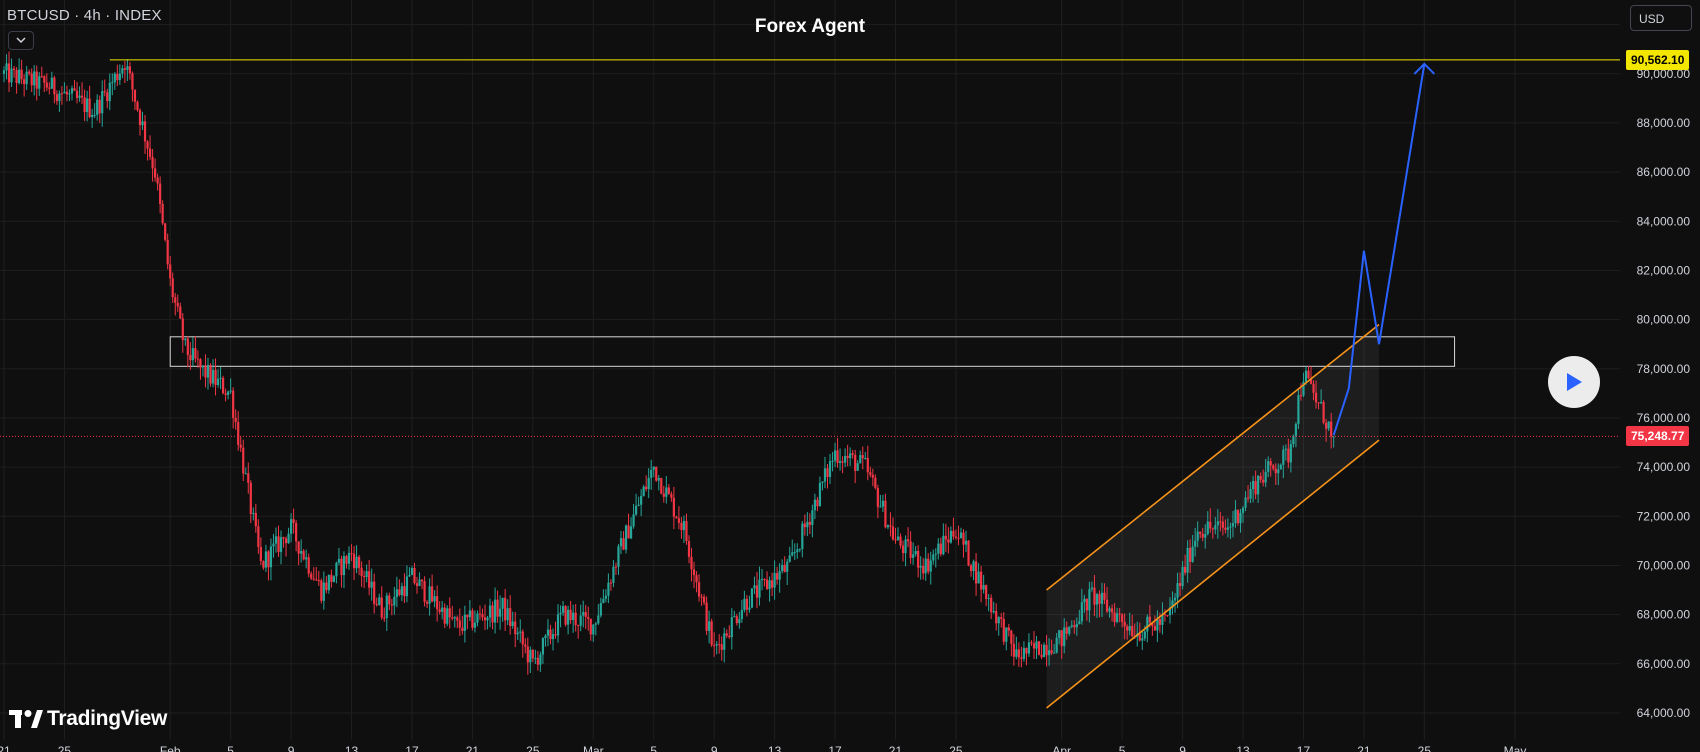 The image size is (1700, 752). What do you see at coordinates (1664, 221) in the screenshot?
I see `price-tick-label: 84,000.00` at bounding box center [1664, 221].